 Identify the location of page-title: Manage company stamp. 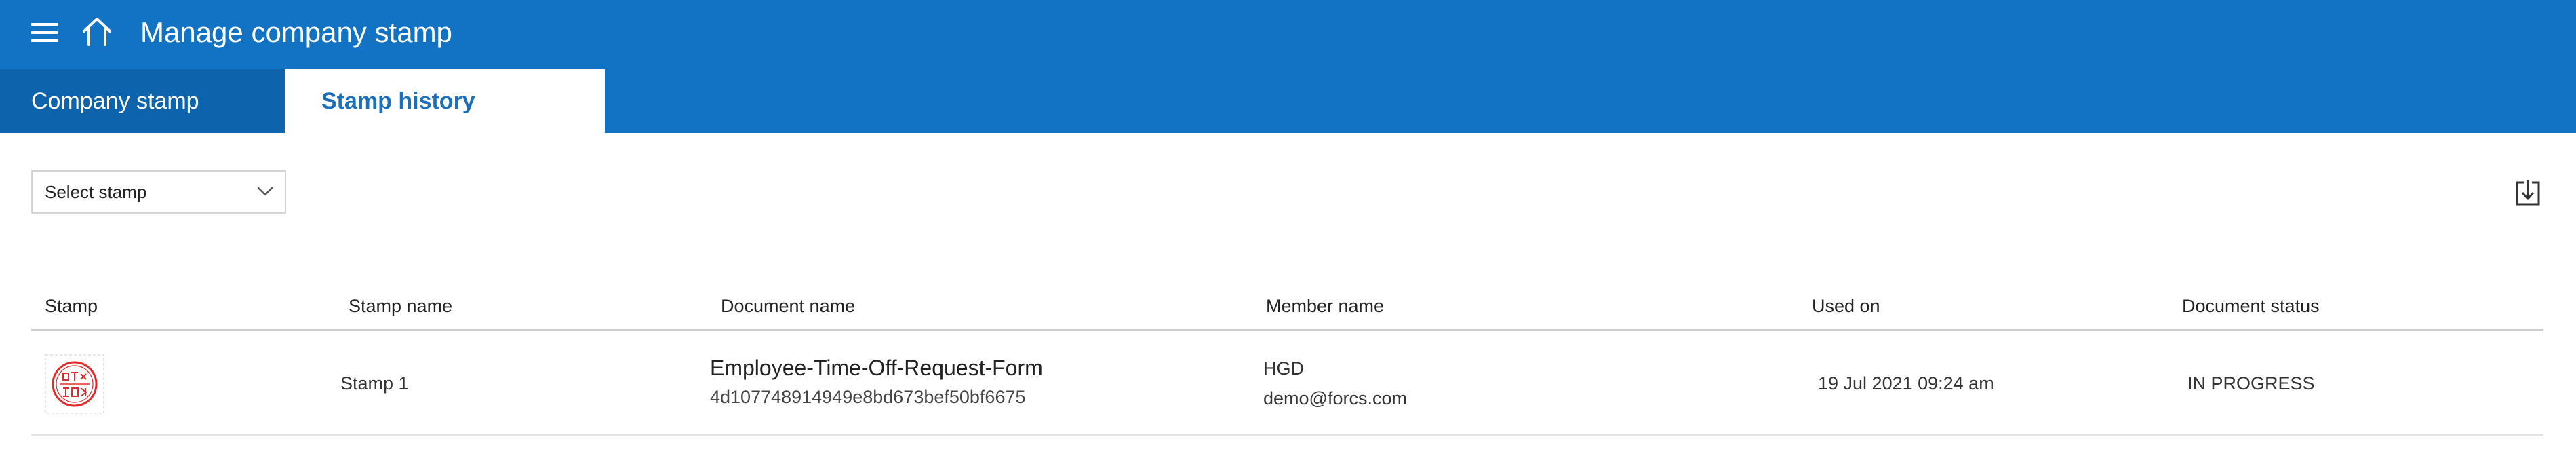
(296, 32).